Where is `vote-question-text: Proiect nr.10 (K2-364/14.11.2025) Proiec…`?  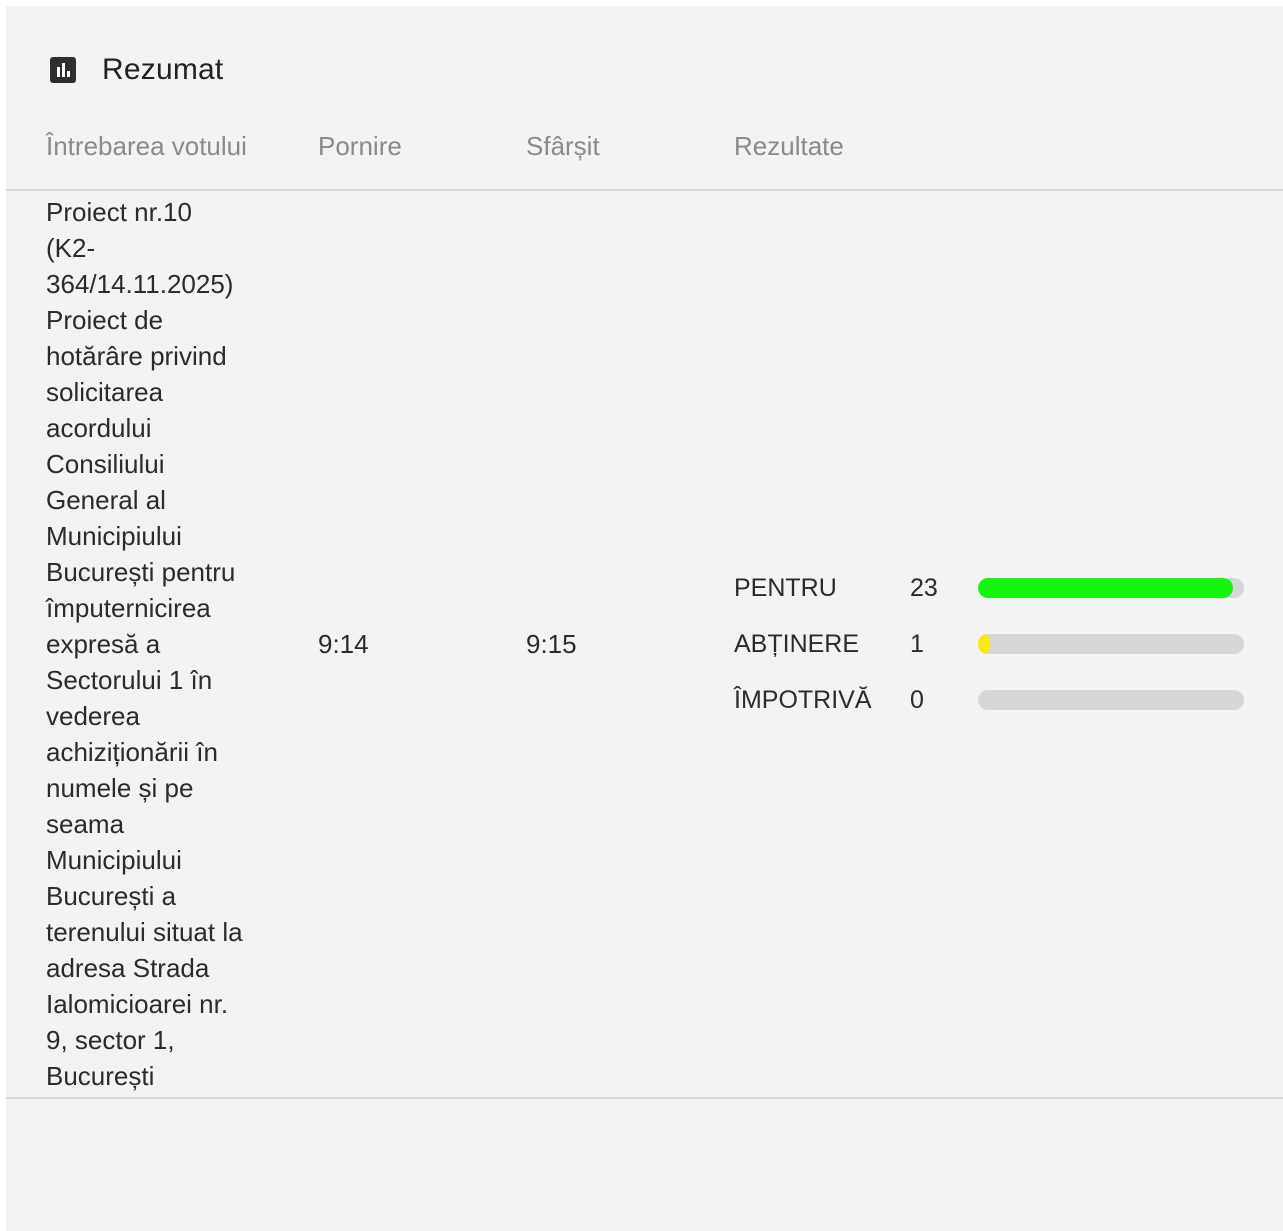 vote-question-text: Proiect nr.10 (K2-364/14.11.2025) Proiec… is located at coordinates (144, 644).